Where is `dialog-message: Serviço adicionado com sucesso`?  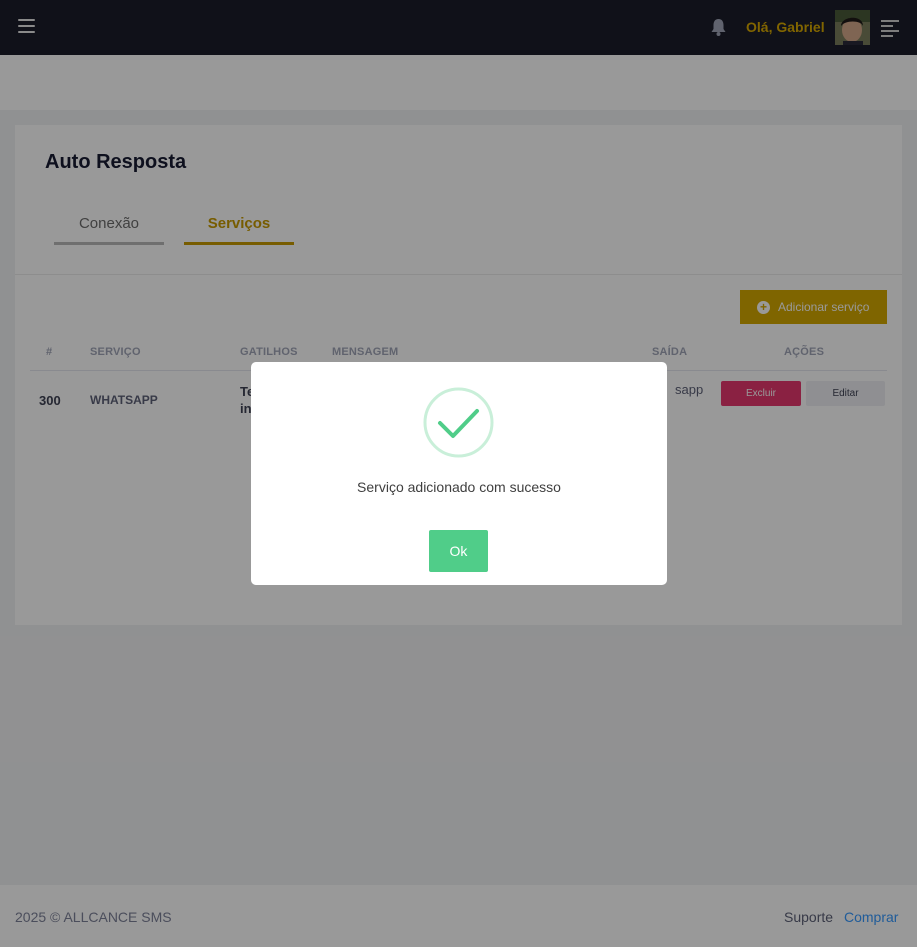
dialog-message: Serviço adicionado com sucesso is located at coordinates (459, 487).